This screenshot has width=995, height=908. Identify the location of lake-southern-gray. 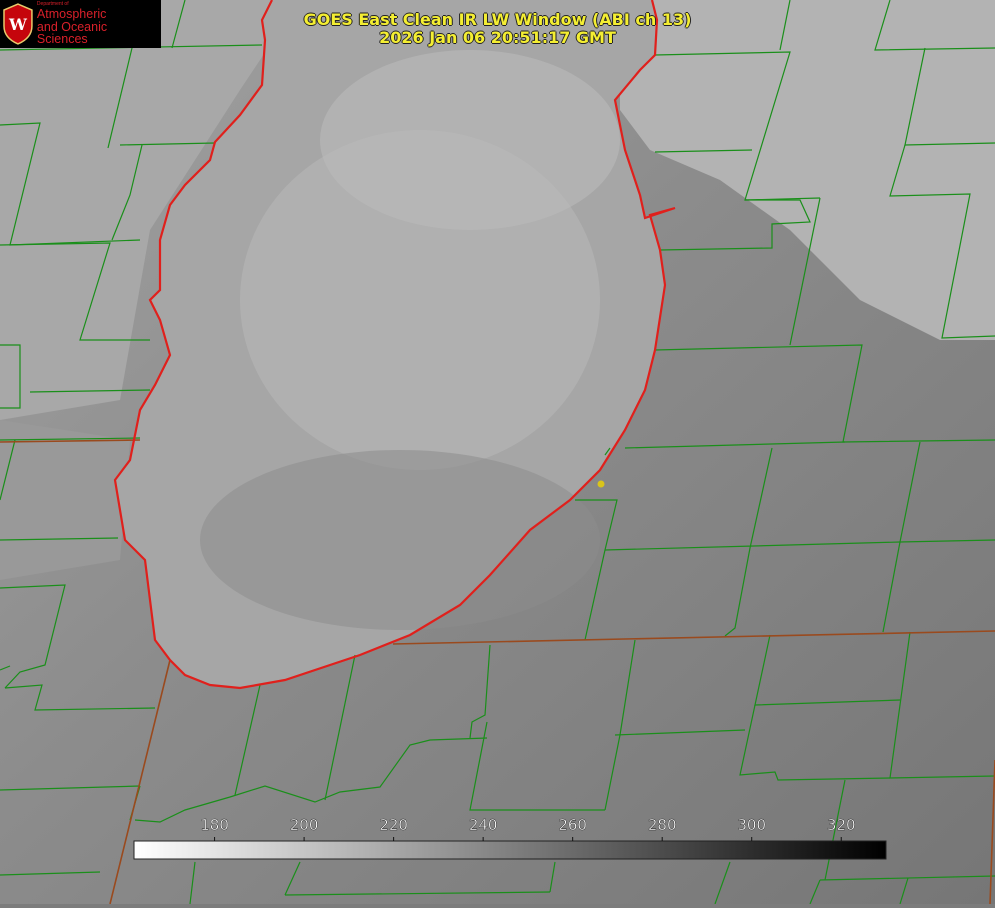
(400, 540).